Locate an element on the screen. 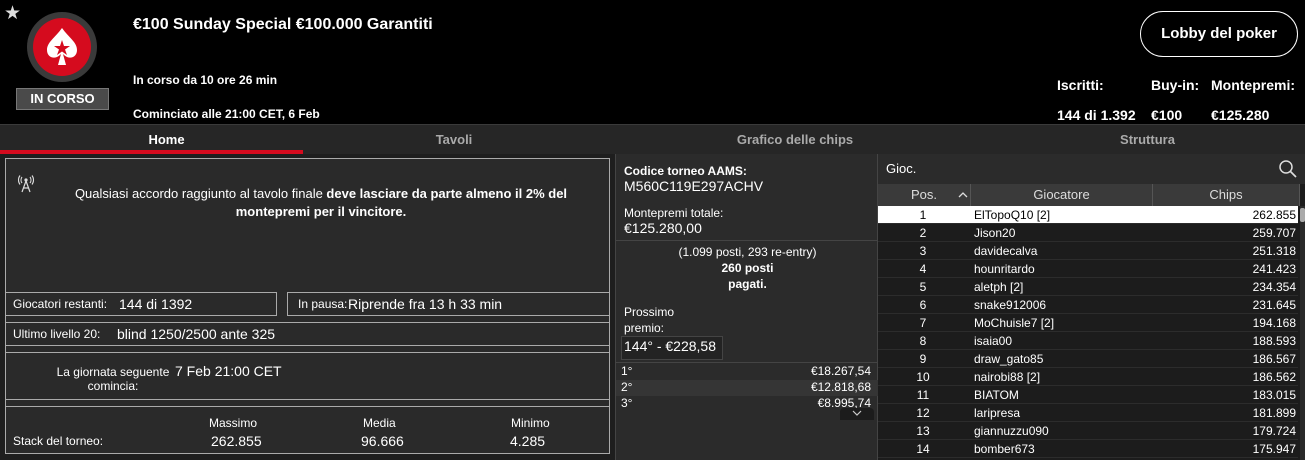 Image resolution: width=1305 pixels, height=460 pixels. remaining-value: 144 di 1392 is located at coordinates (156, 304).